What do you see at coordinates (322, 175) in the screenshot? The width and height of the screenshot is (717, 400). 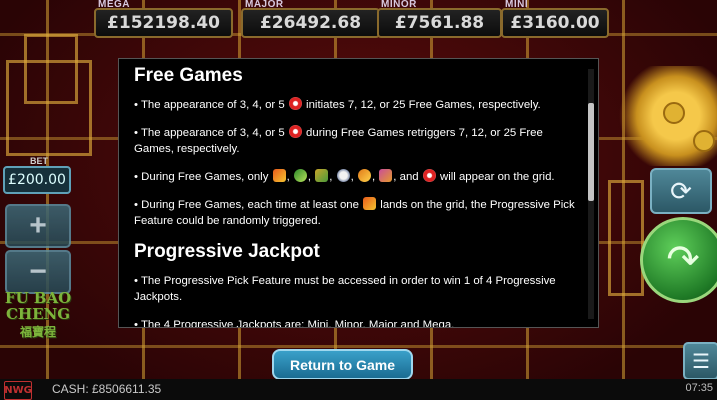 I see `coin-stack-icon` at bounding box center [322, 175].